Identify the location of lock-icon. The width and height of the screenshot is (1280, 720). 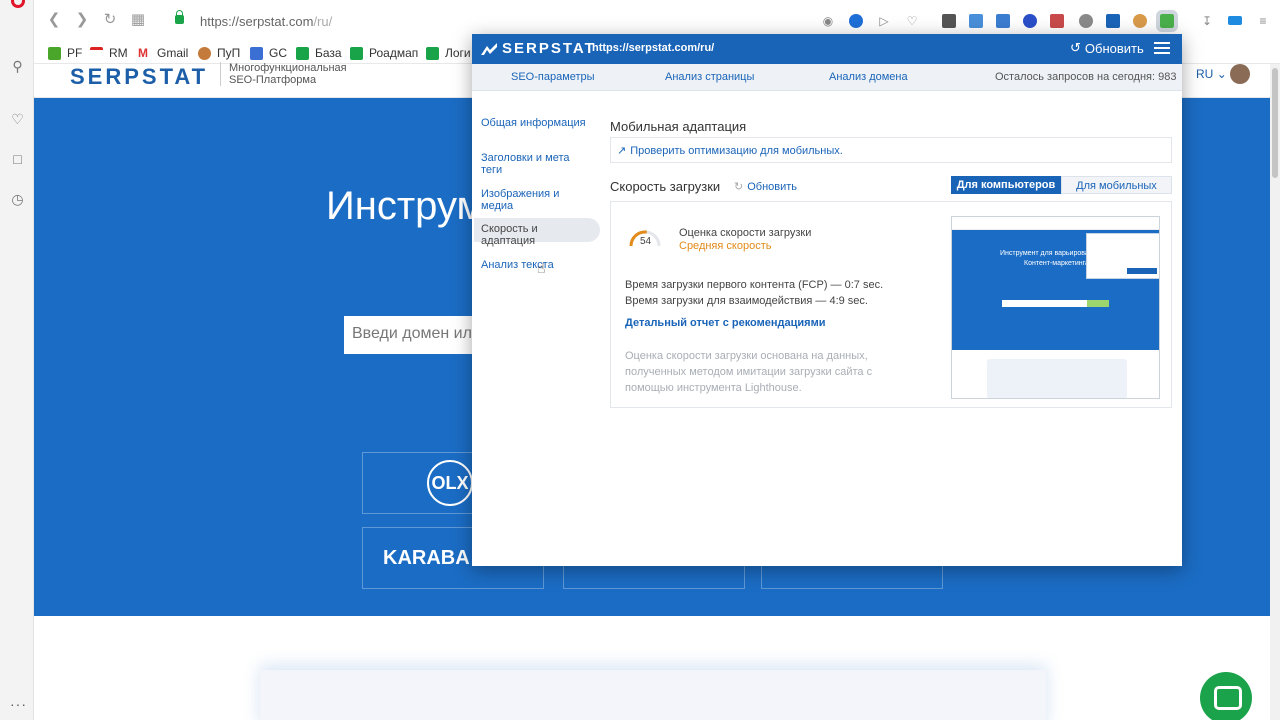
(179, 17).